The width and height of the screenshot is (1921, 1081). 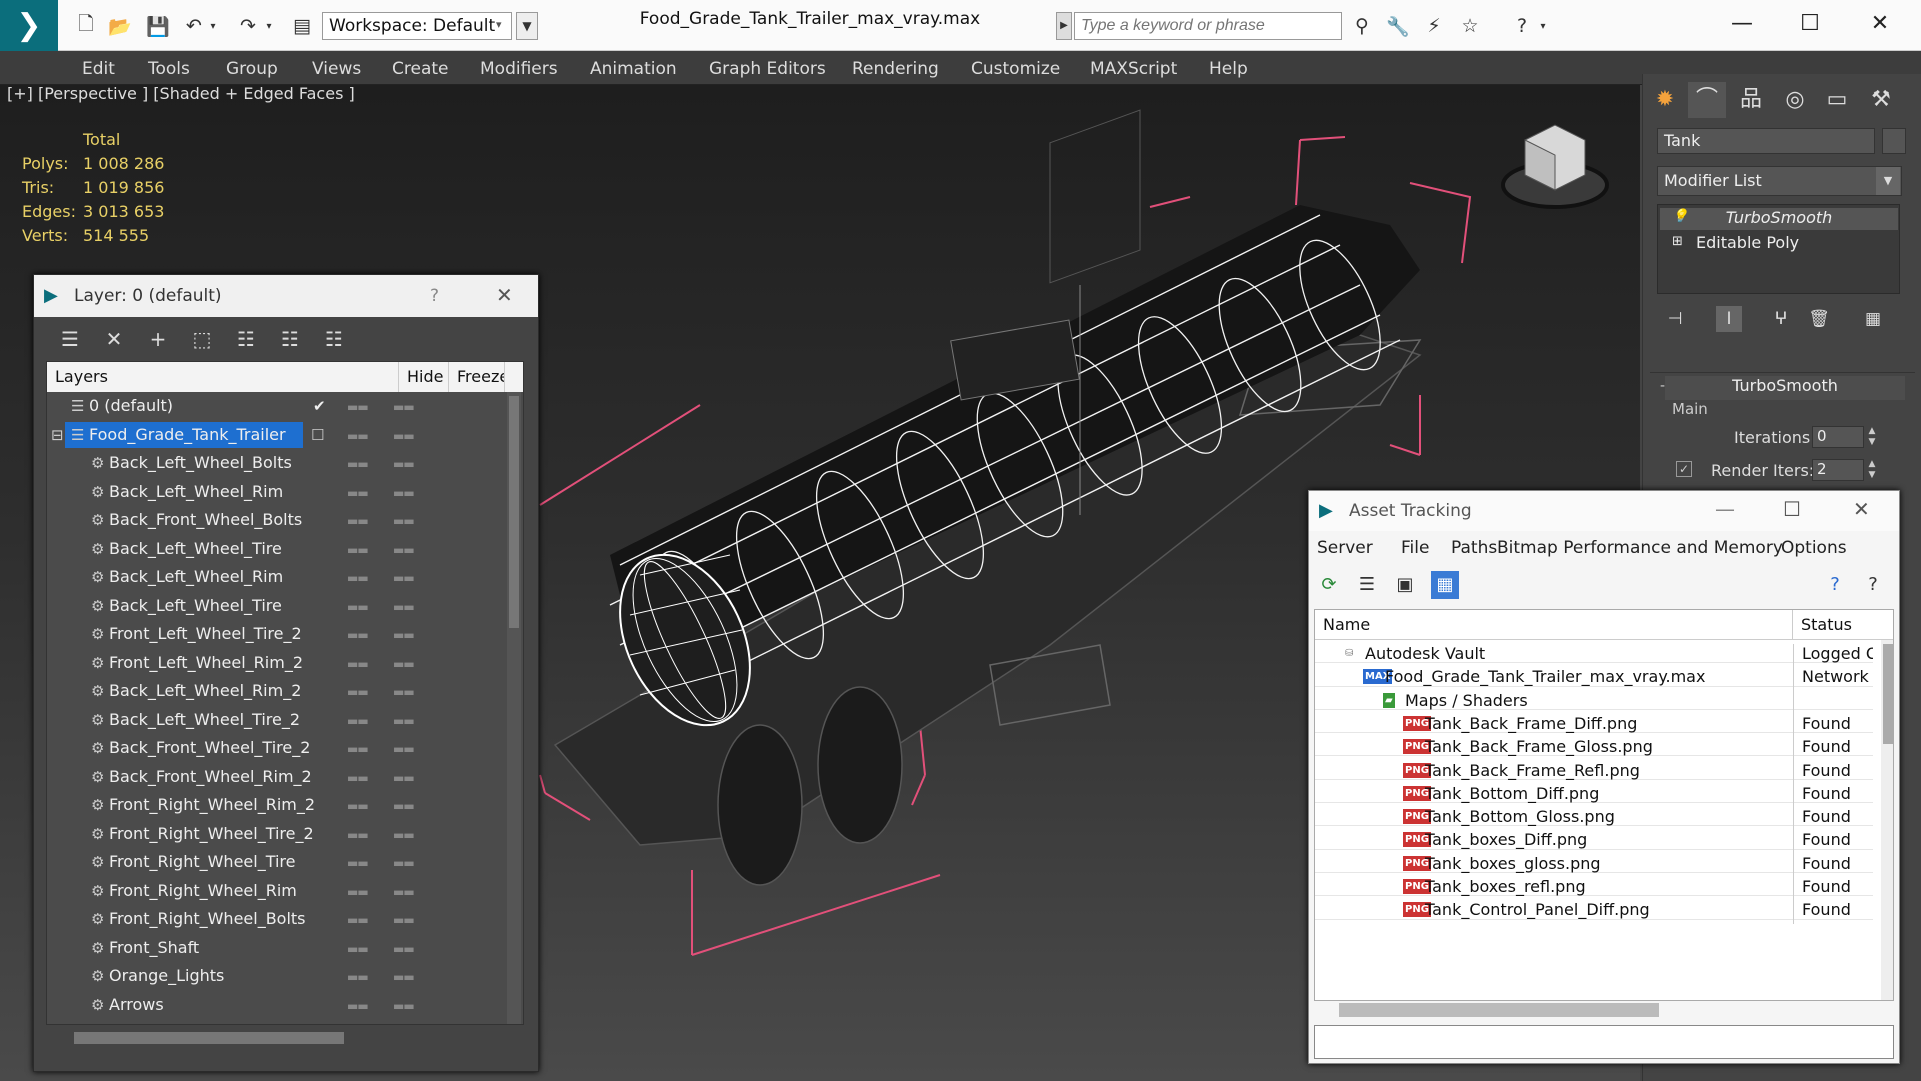 What do you see at coordinates (1677, 241) in the screenshot?
I see `expand-plus-icon: ⊞` at bounding box center [1677, 241].